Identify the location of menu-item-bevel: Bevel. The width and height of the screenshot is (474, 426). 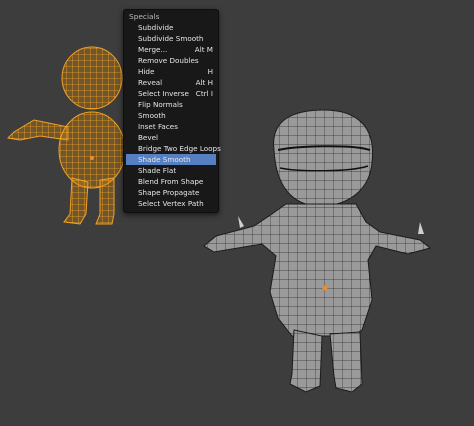
(171, 137).